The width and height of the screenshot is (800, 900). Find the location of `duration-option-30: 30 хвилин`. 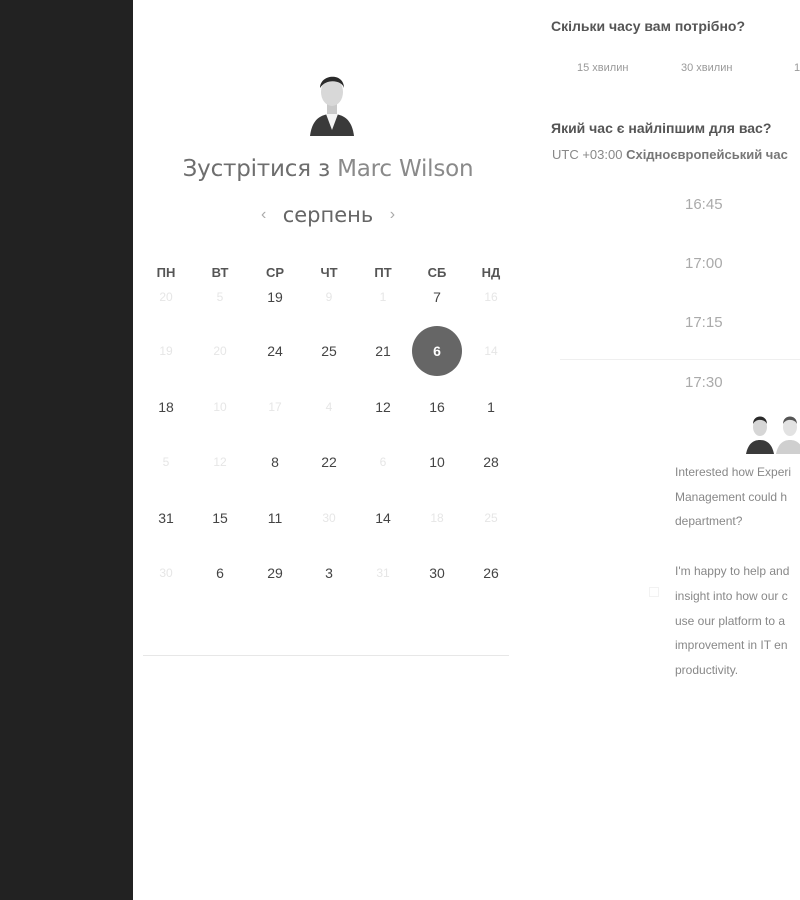

duration-option-30: 30 хвилин is located at coordinates (706, 68).